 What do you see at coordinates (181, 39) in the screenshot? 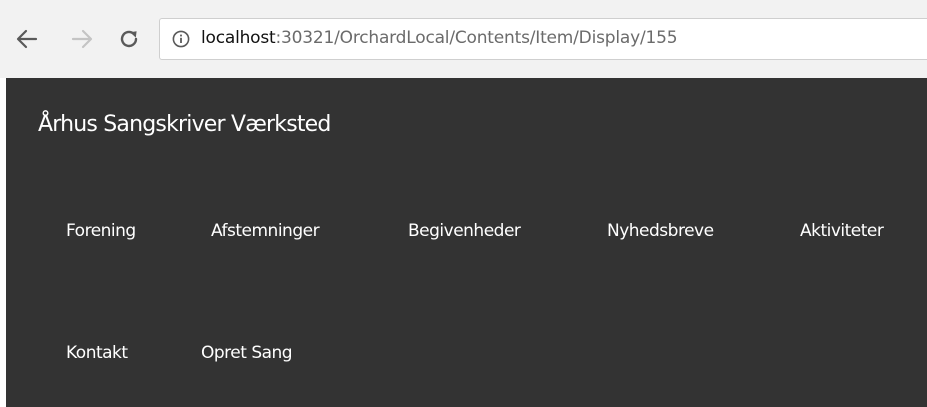
I see `info-icon` at bounding box center [181, 39].